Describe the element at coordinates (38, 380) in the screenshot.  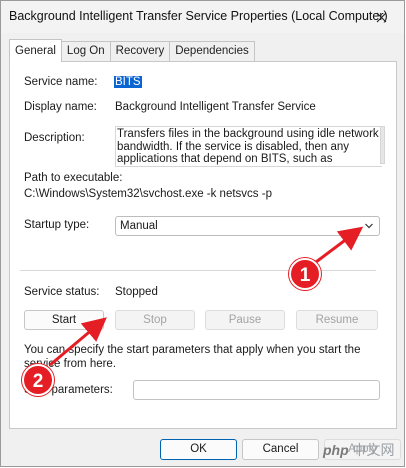
I see `annotation-badge-2: 2` at that location.